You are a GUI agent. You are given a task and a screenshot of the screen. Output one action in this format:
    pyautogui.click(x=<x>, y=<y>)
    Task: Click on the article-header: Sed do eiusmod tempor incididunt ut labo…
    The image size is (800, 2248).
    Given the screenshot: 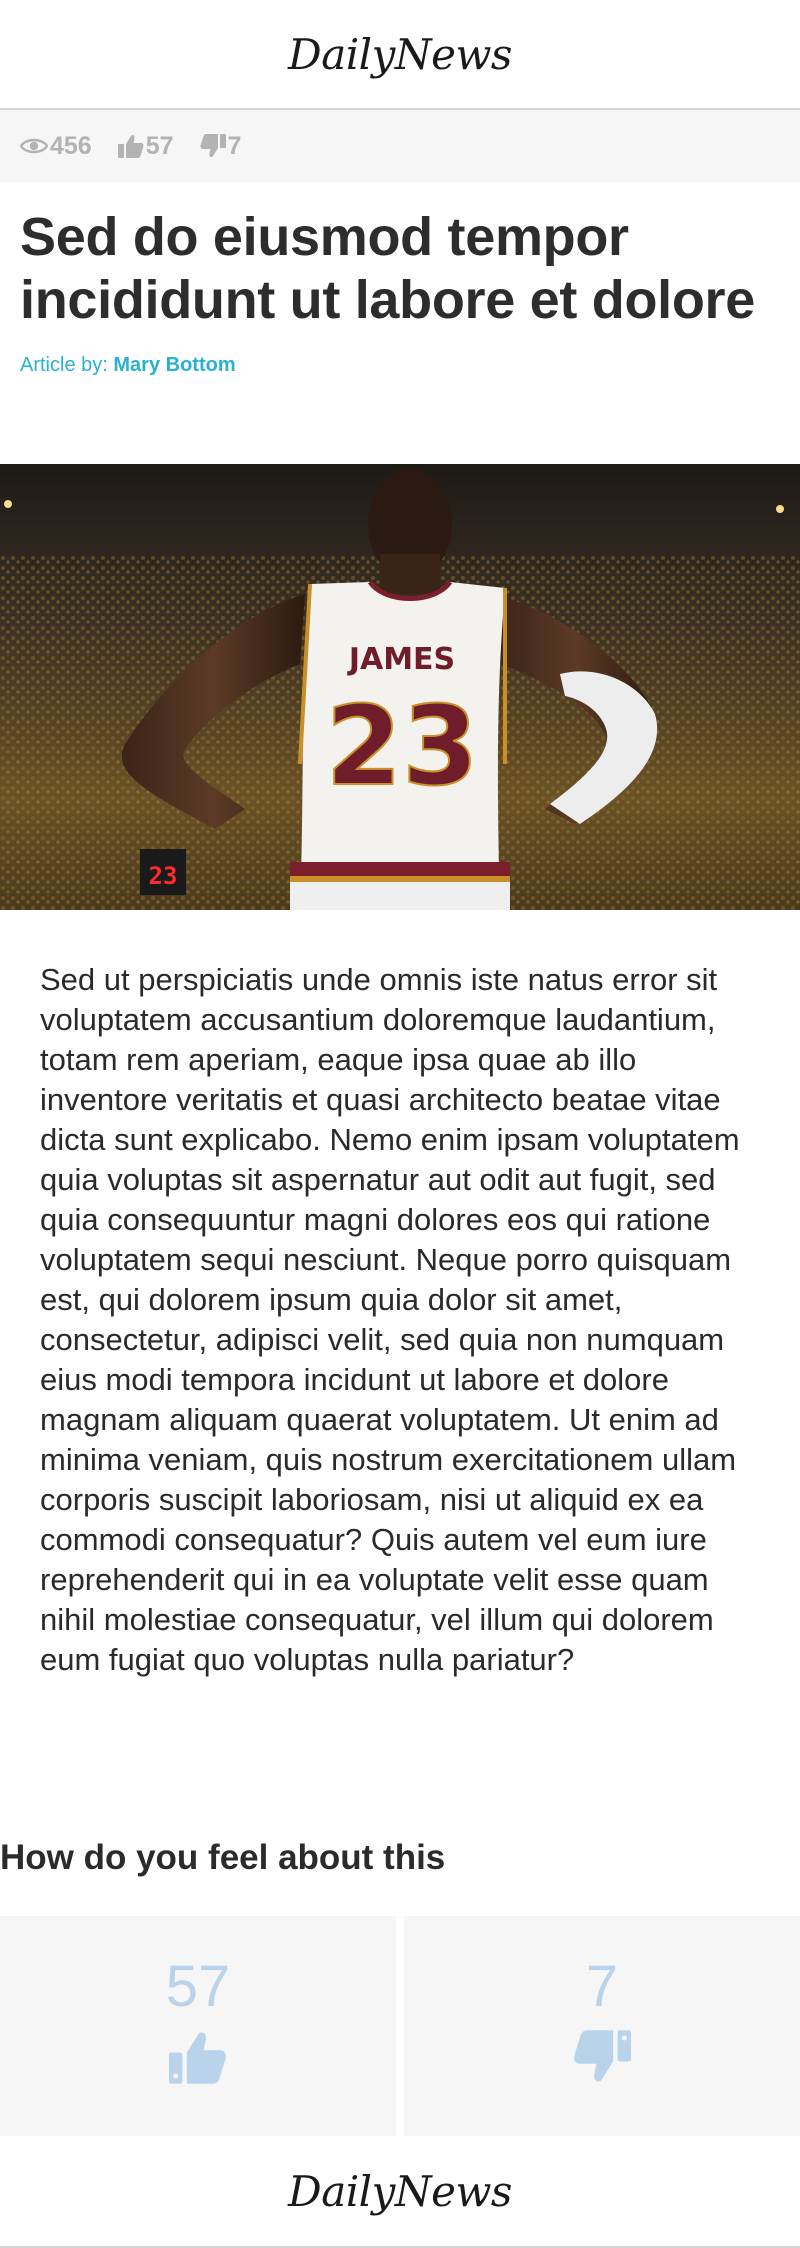 What is the action you would take?
    pyautogui.click(x=400, y=279)
    